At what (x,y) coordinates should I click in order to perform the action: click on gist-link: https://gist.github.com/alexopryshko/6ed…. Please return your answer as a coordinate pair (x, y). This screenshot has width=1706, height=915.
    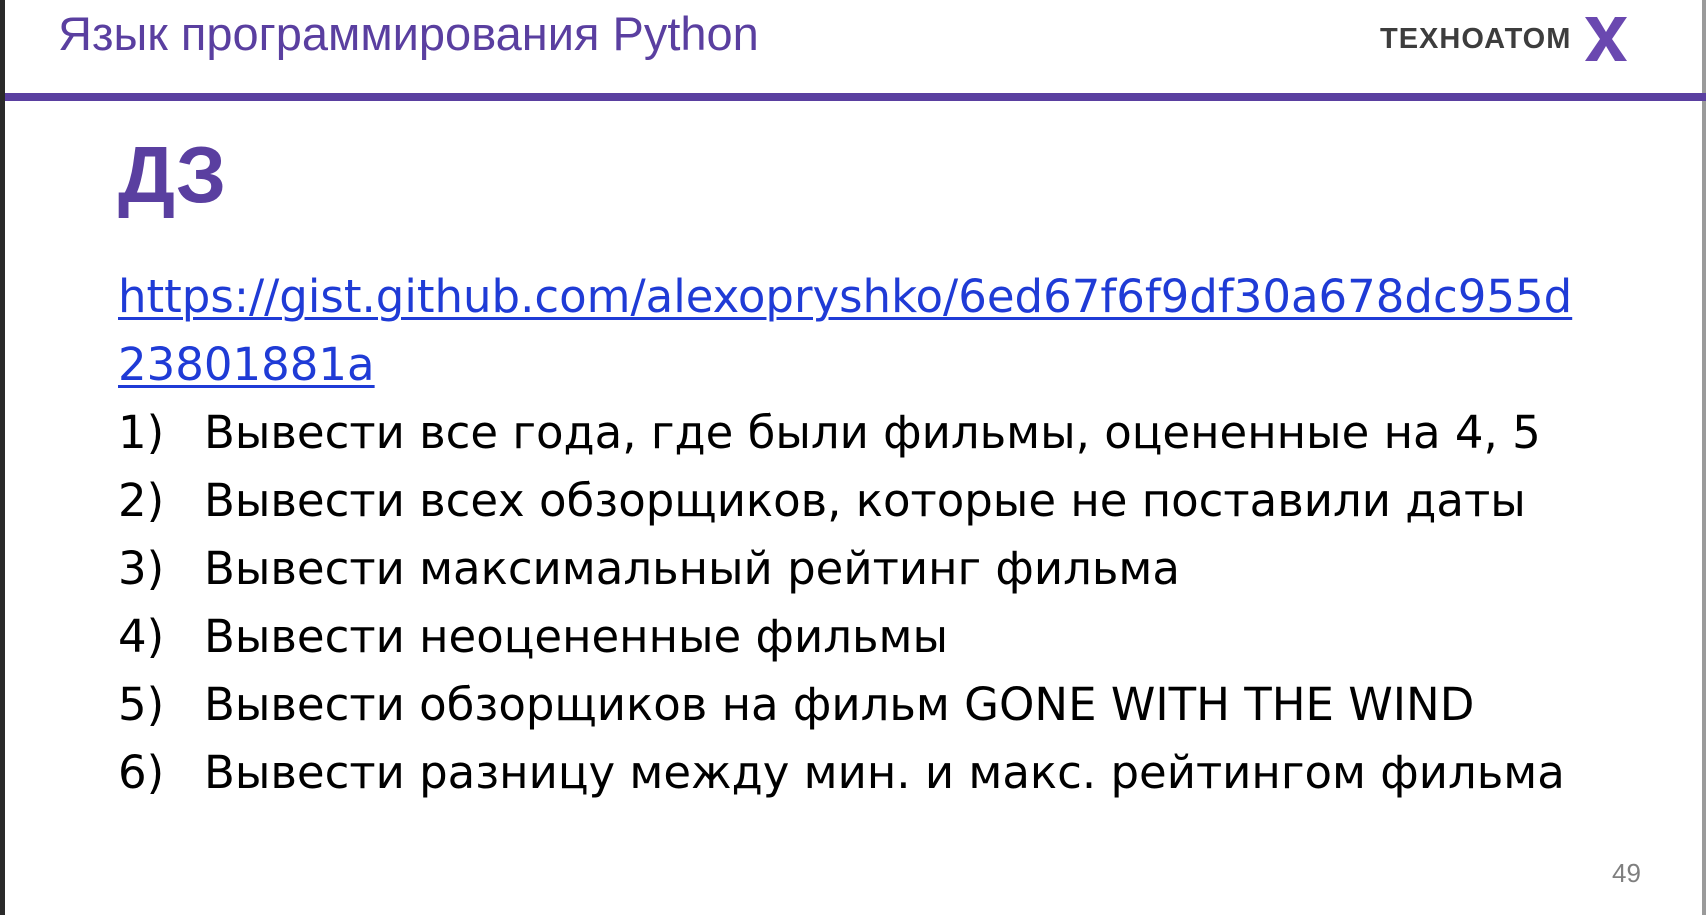
    Looking at the image, I should click on (845, 331).